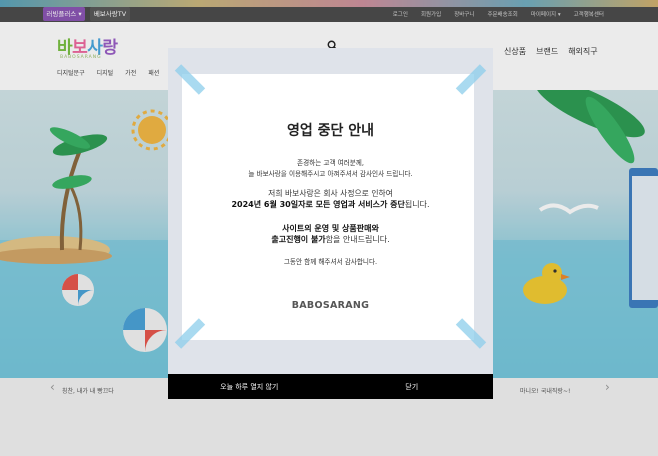 The width and height of the screenshot is (658, 456). I want to click on notice-shipping: 출고진행이 불가함을 안내드립니다., so click(330, 239).